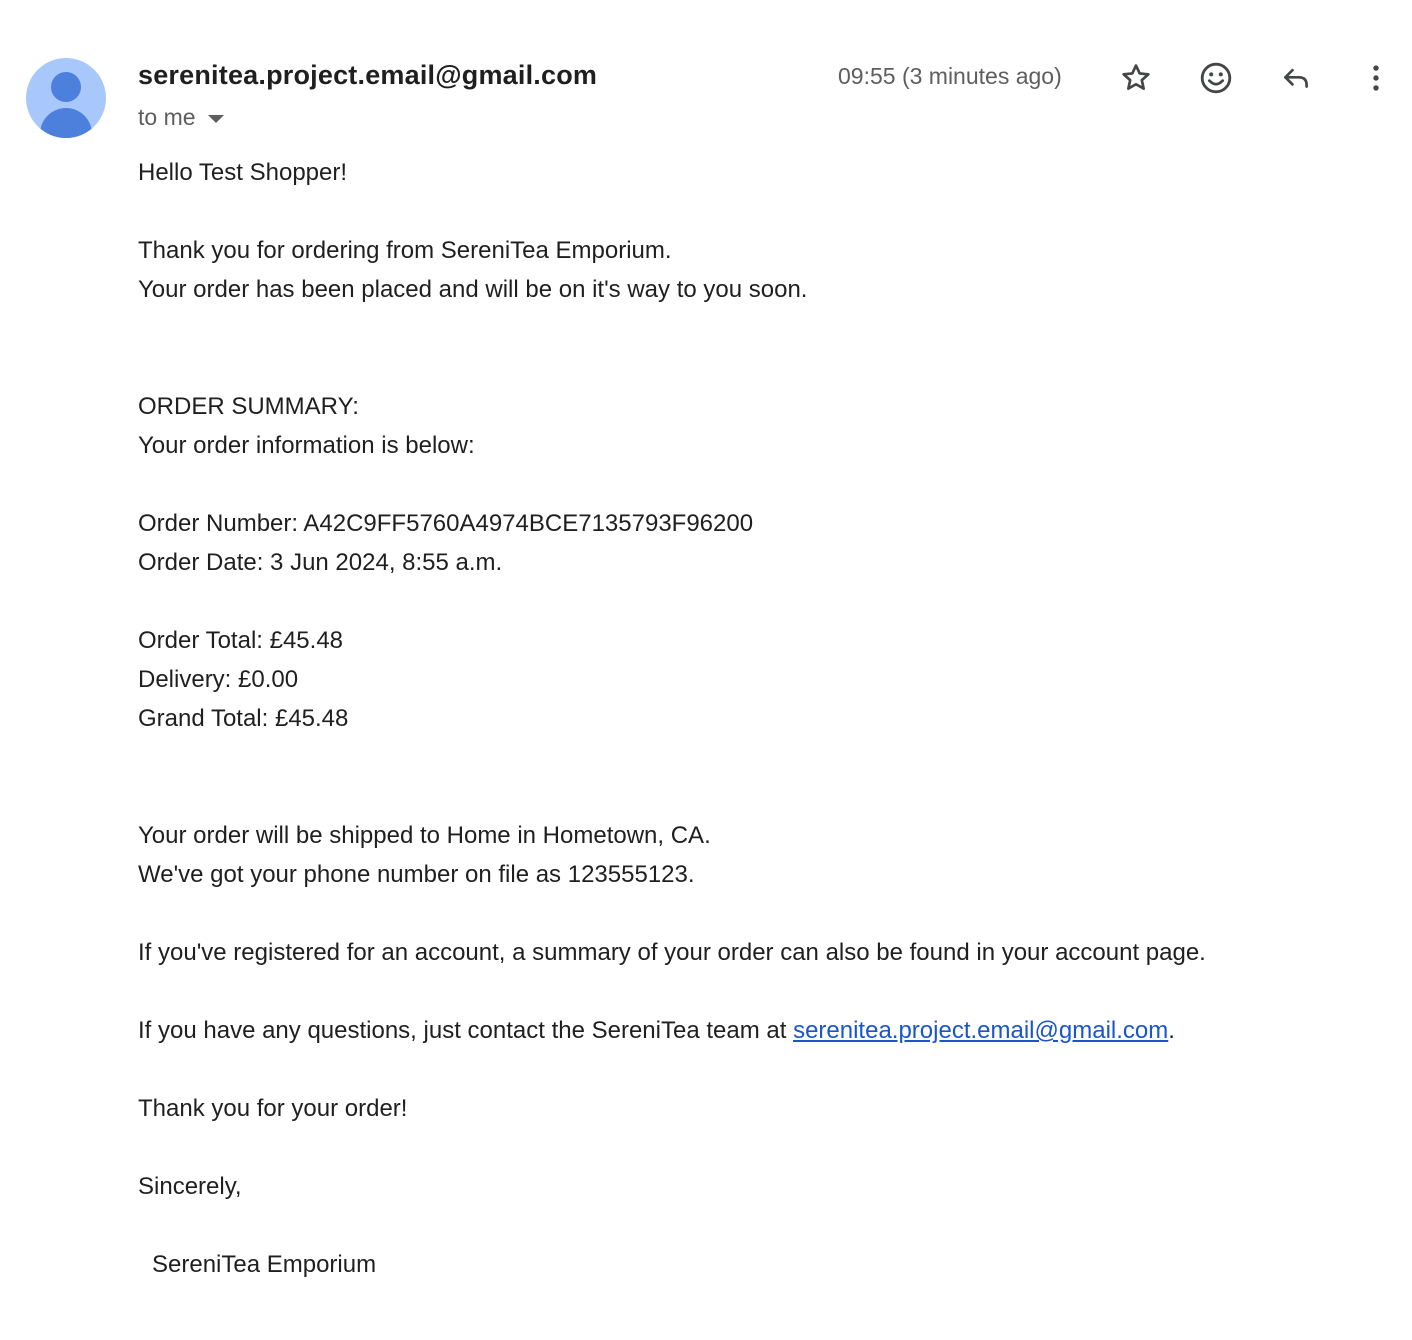  I want to click on emoji-icon, so click(1216, 78).